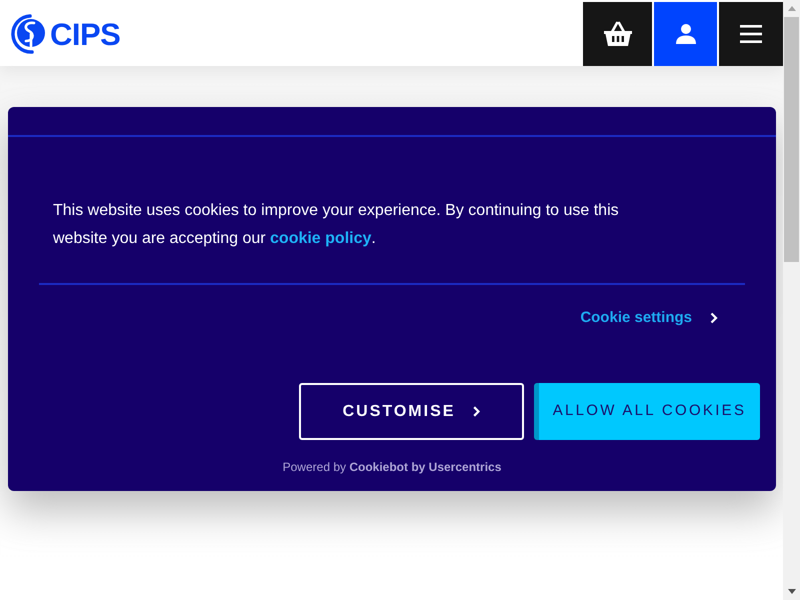 The height and width of the screenshot is (600, 800). What do you see at coordinates (336, 225) in the screenshot?
I see `cookie-message: This website uses cookies to improve your experience. By continuing to use this website you are accepting our cookie policy.` at bounding box center [336, 225].